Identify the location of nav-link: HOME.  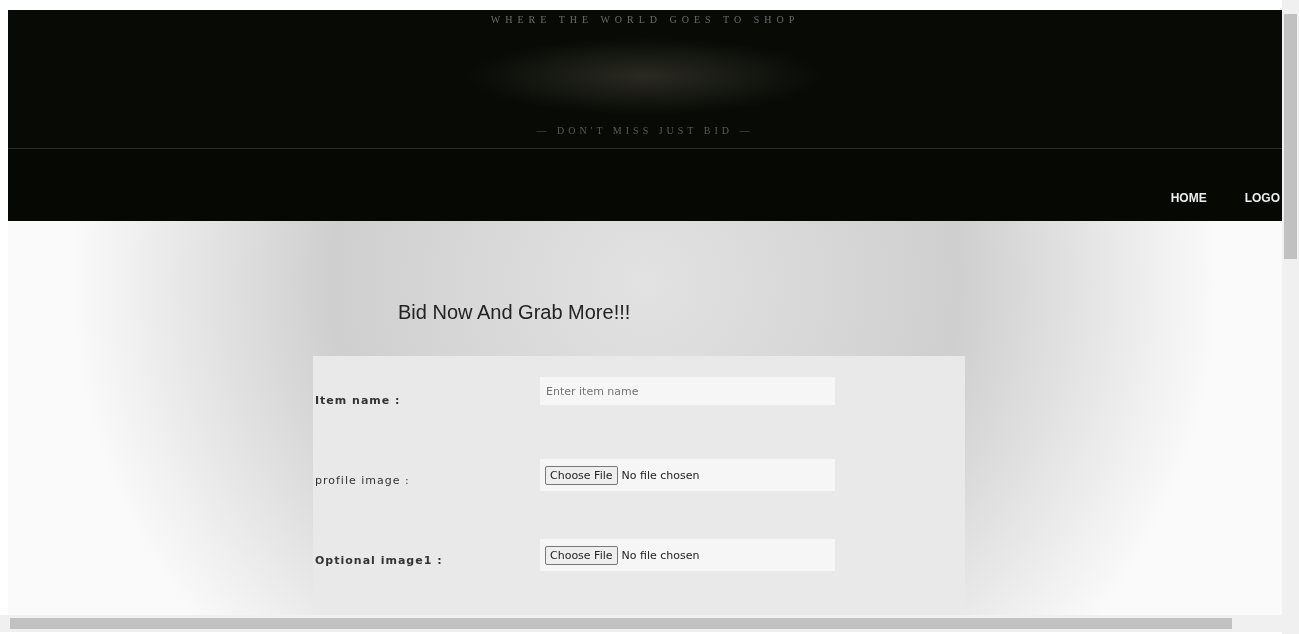
(1188, 198).